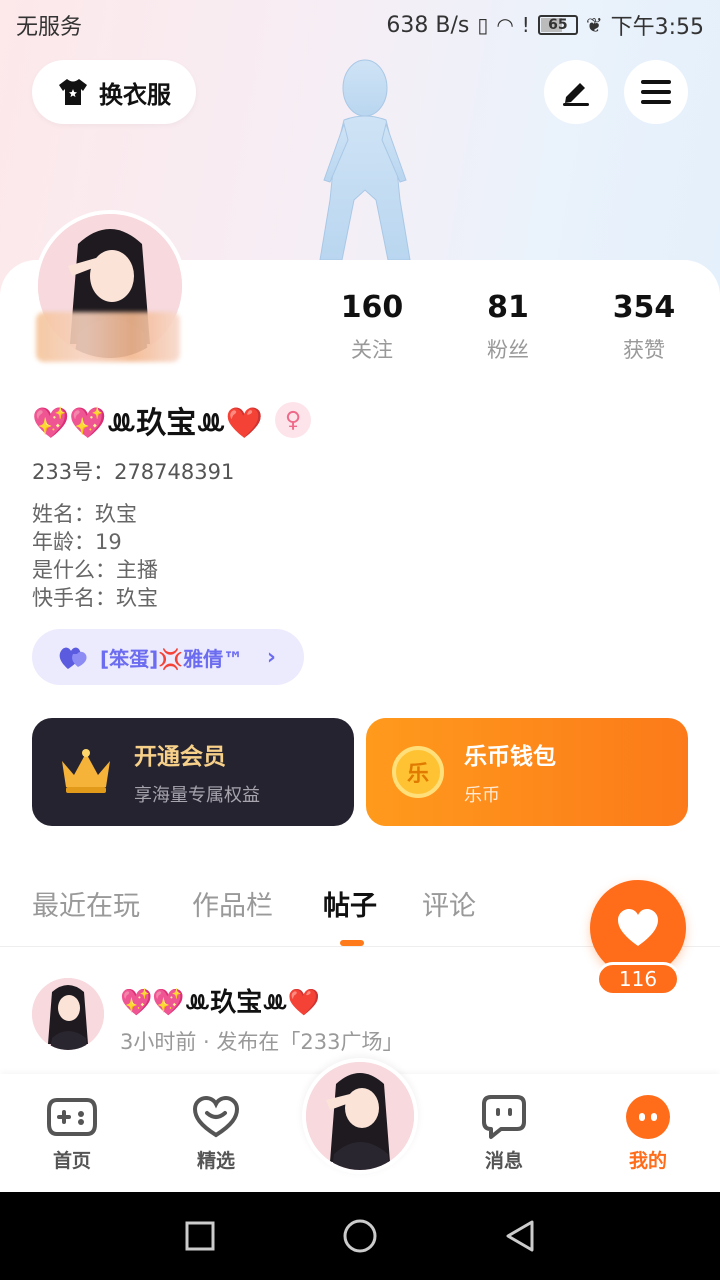 The height and width of the screenshot is (1280, 720). What do you see at coordinates (647, 1161) in the screenshot?
I see `nav-me-label: 我的` at bounding box center [647, 1161].